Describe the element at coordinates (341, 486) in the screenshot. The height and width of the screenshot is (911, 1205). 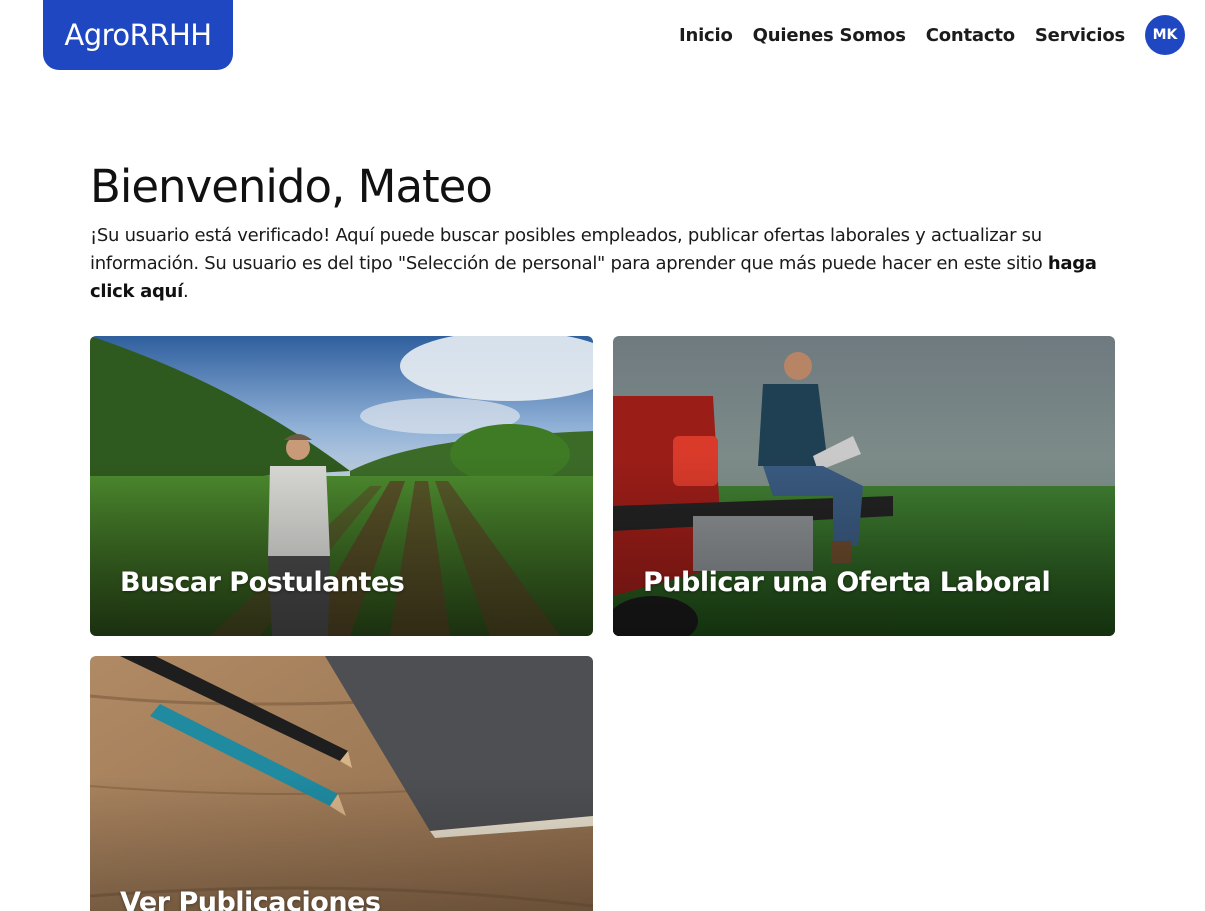
I see `card-buscar-postulantes: Buscar Postulantes` at that location.